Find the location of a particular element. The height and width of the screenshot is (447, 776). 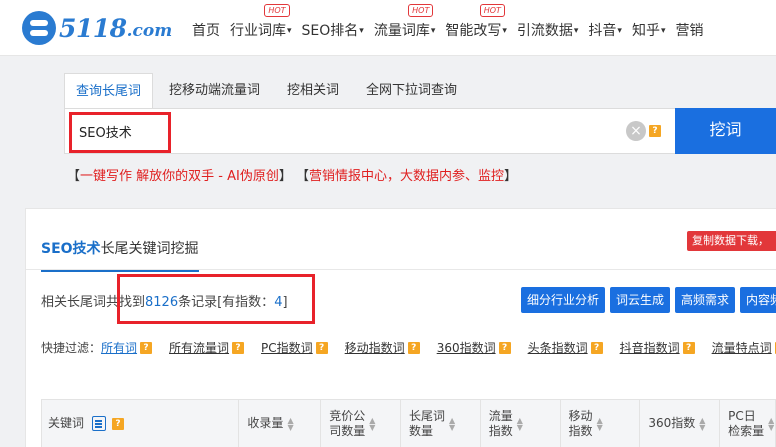

nav-item-1: 行业词库▾ HOT is located at coordinates (261, 22).